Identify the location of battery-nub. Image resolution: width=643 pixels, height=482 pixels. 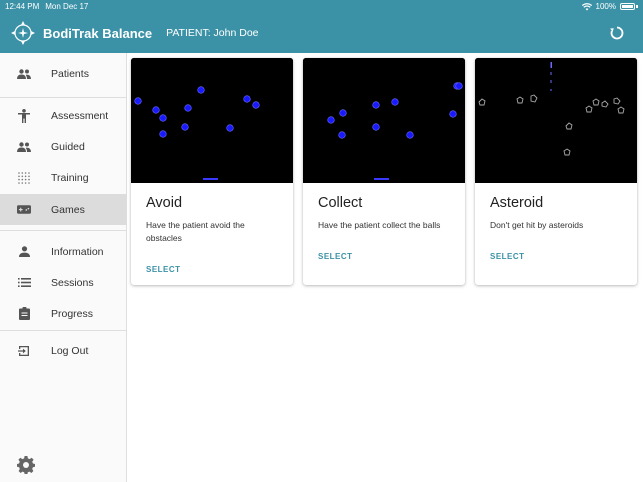
(637, 6).